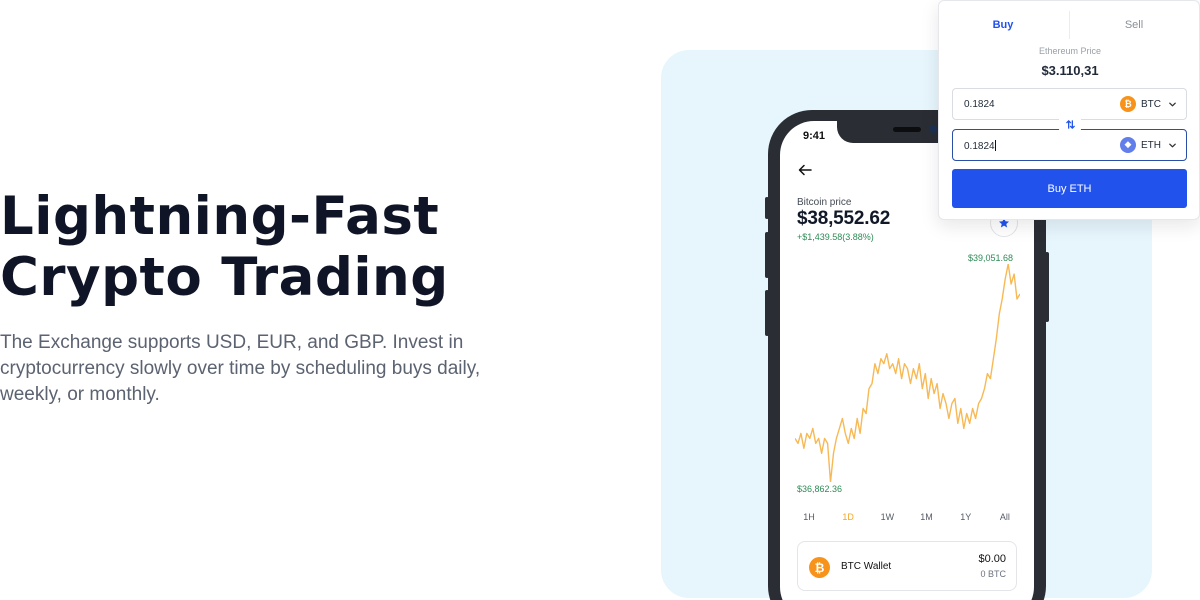  I want to click on from-amount-value: 0.1824, so click(979, 104).